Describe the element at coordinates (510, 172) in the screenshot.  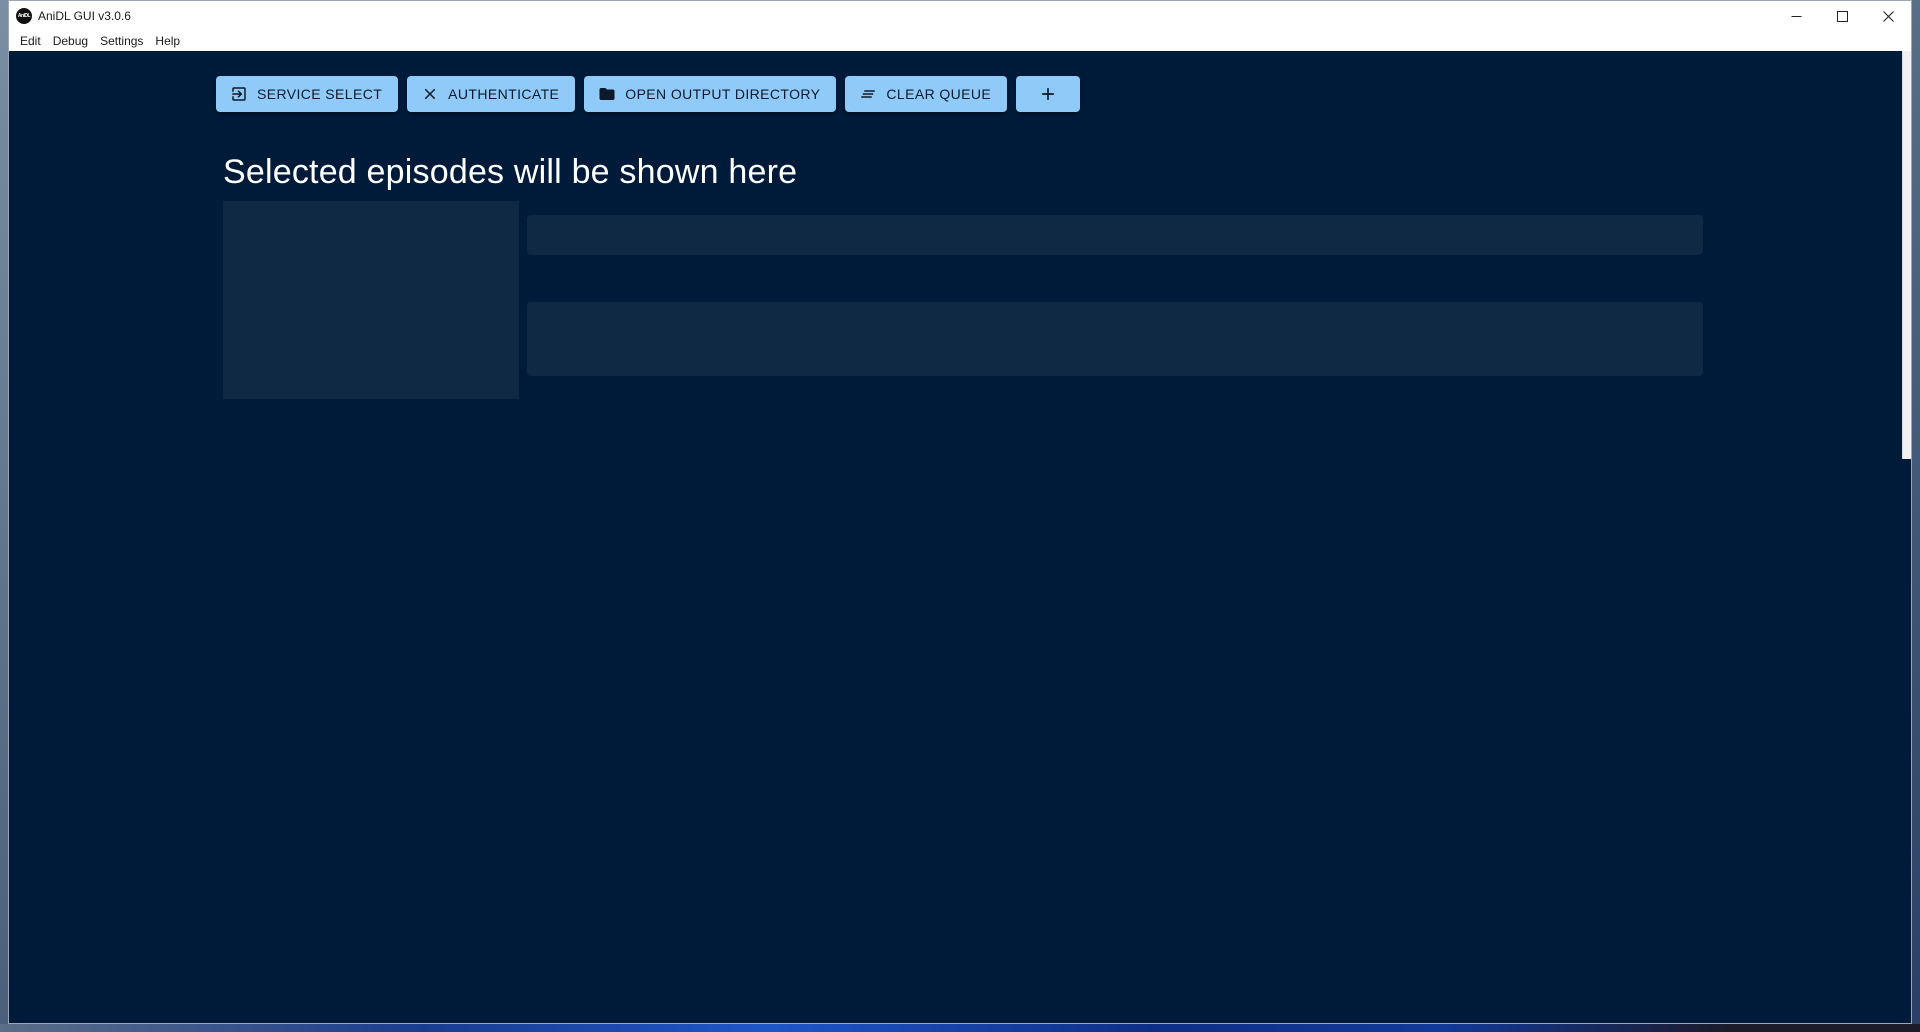
I see `page-heading: Selected episodes will be shown here` at that location.